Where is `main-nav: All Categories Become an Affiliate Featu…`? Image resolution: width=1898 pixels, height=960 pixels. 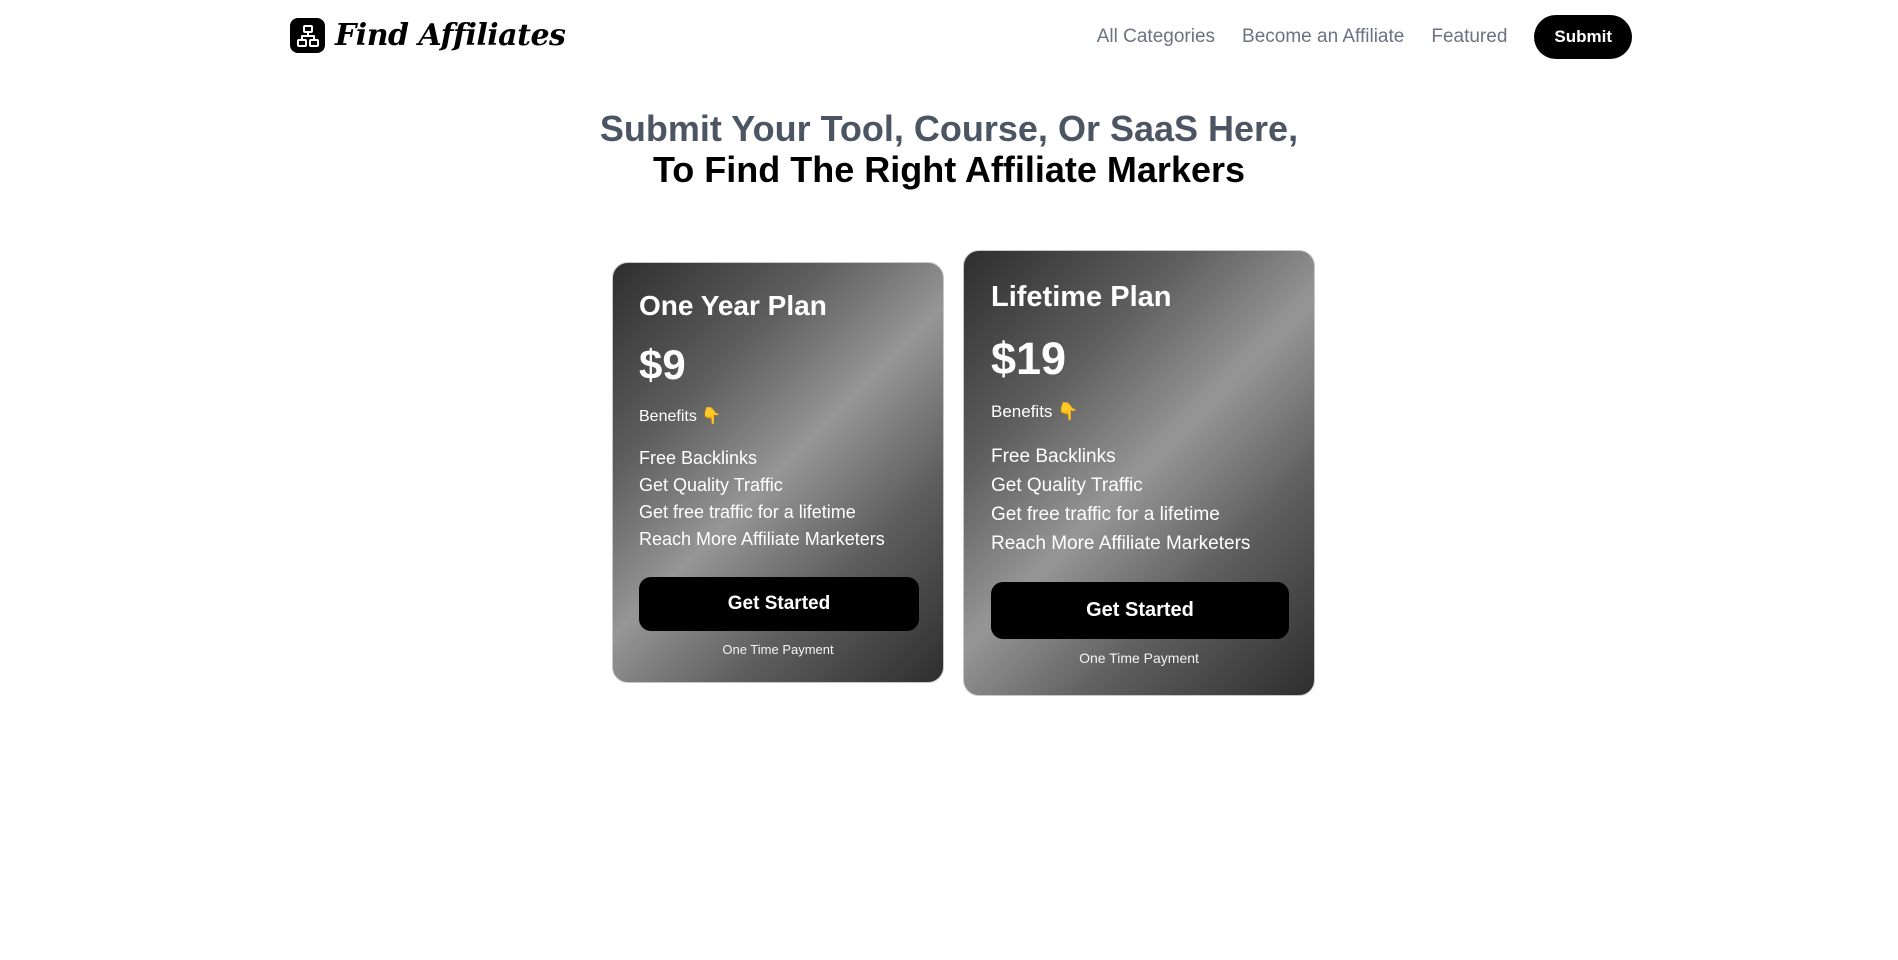
main-nav: All Categories Become an Affiliate Featu… is located at coordinates (1364, 37).